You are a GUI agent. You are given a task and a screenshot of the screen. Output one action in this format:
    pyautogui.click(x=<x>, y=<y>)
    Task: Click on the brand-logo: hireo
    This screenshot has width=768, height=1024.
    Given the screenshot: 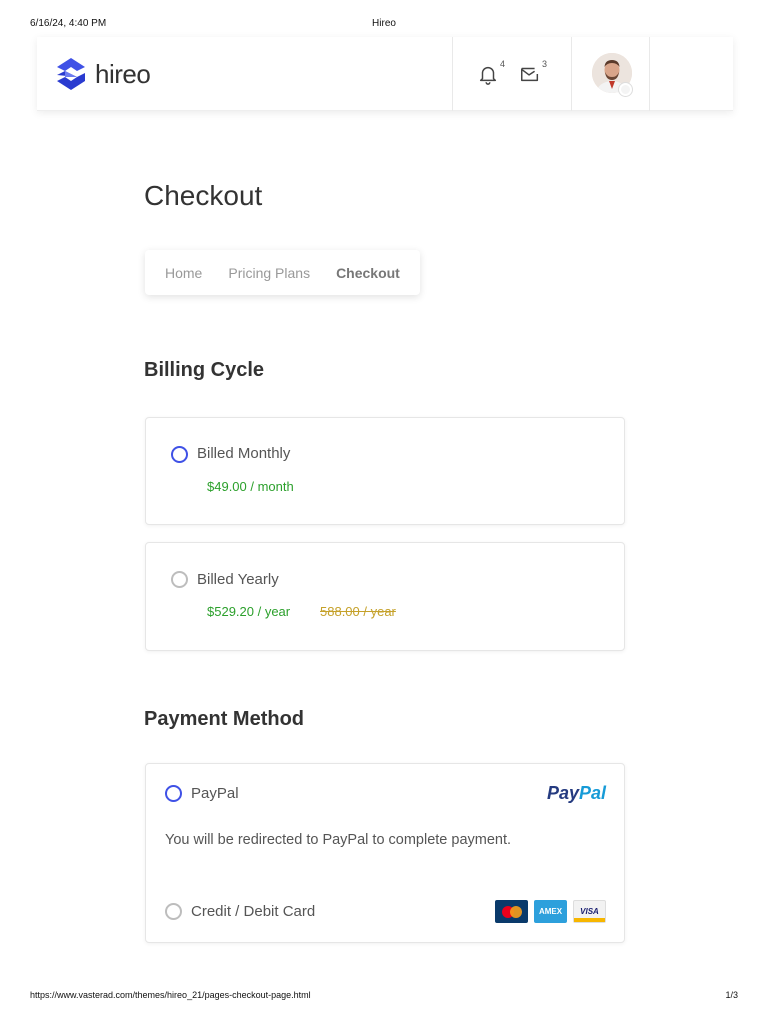 What is the action you would take?
    pyautogui.click(x=102, y=74)
    